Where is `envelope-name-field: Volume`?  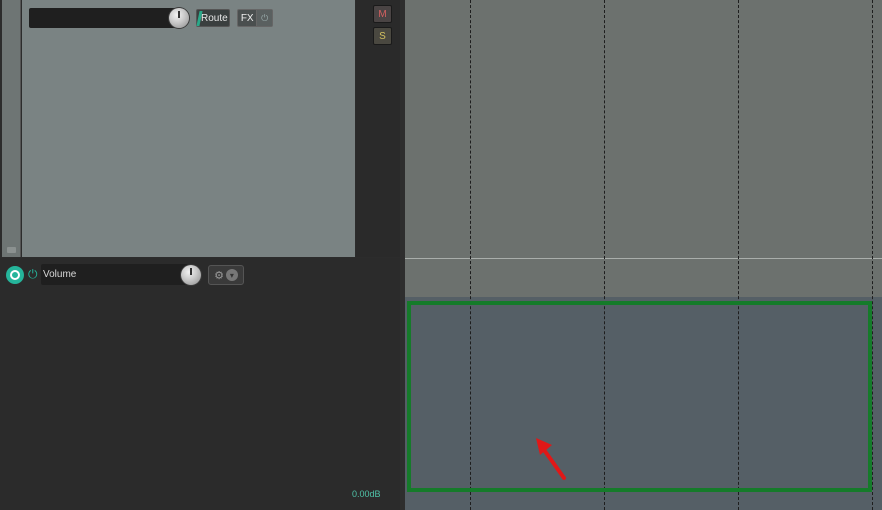 envelope-name-field: Volume is located at coordinates (121, 274).